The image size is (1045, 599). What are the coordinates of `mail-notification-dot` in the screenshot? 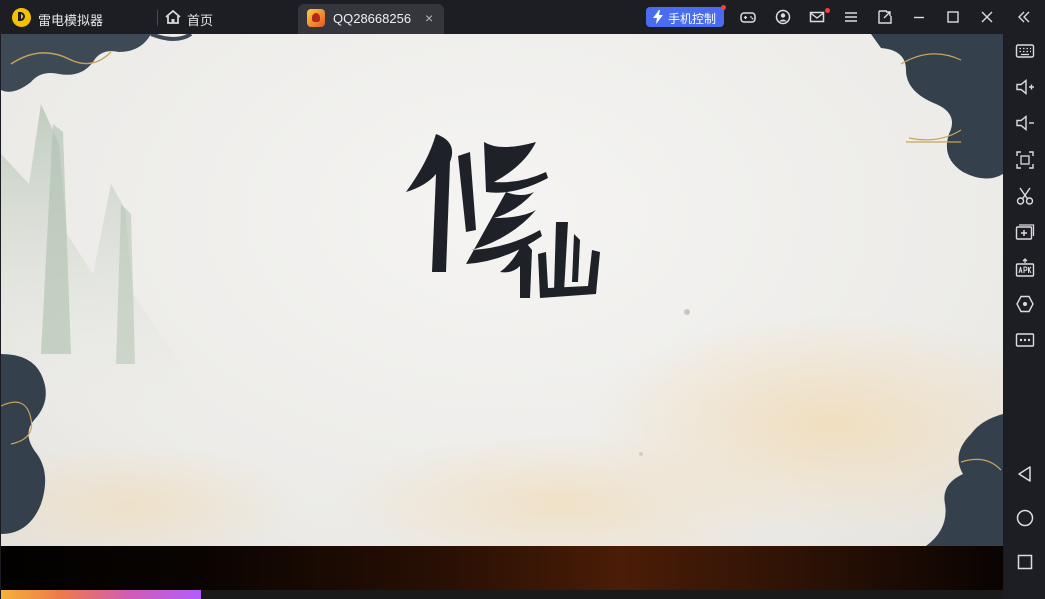 It's located at (827, 10).